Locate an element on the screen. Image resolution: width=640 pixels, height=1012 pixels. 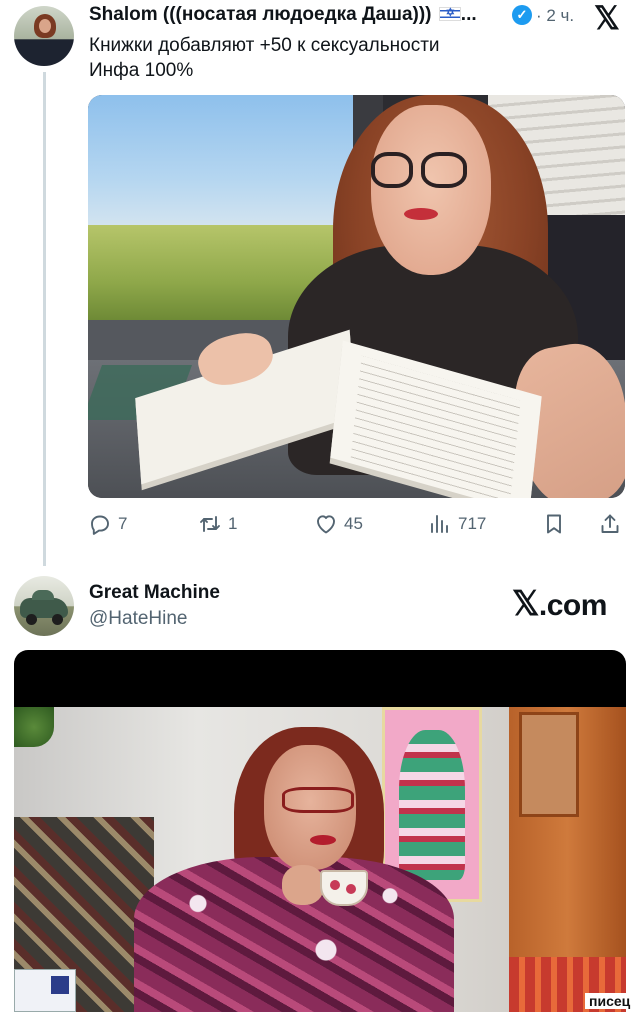
views-count: 717 is located at coordinates (472, 523).